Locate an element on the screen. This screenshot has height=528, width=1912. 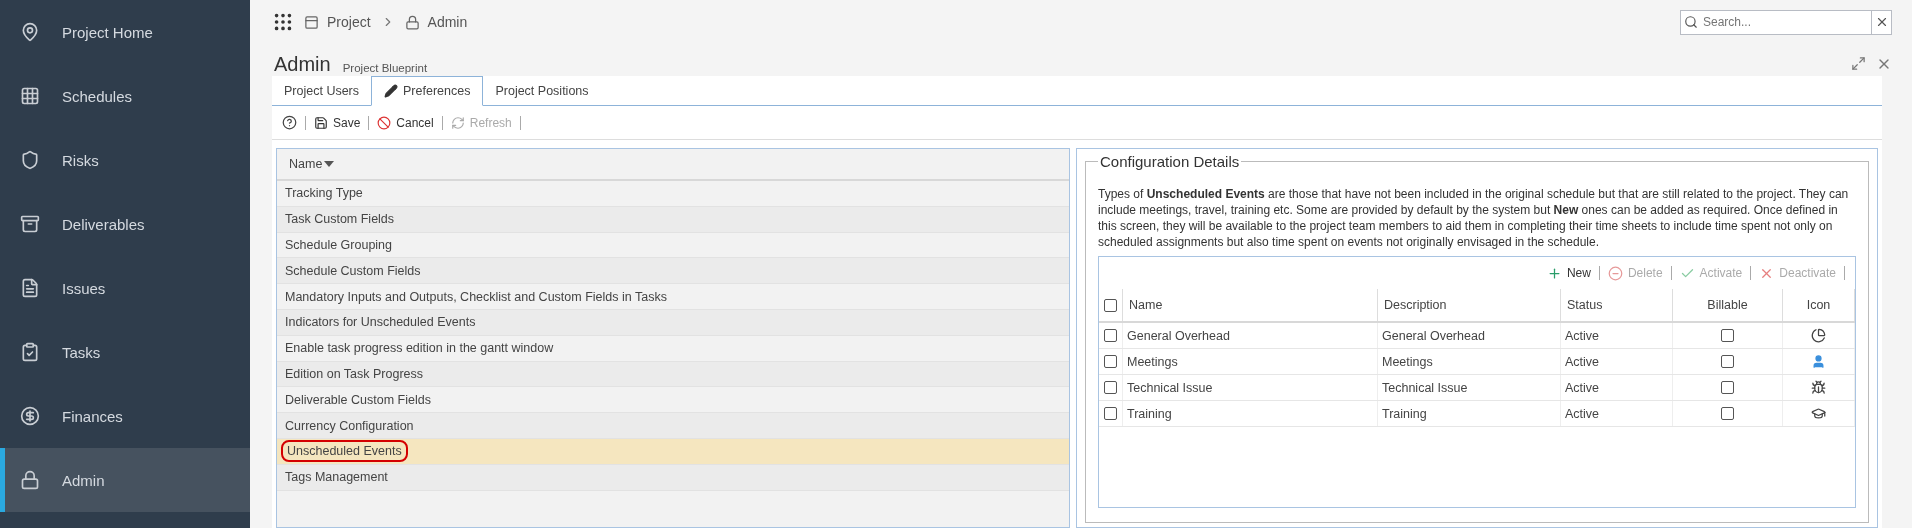
toolbar-button: Cancel is located at coordinates (405, 122).